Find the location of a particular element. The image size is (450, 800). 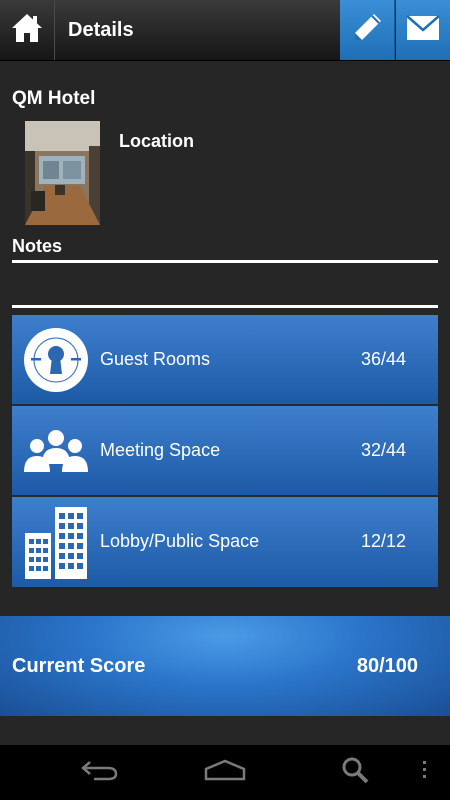

location-label: Location is located at coordinates (156, 141).